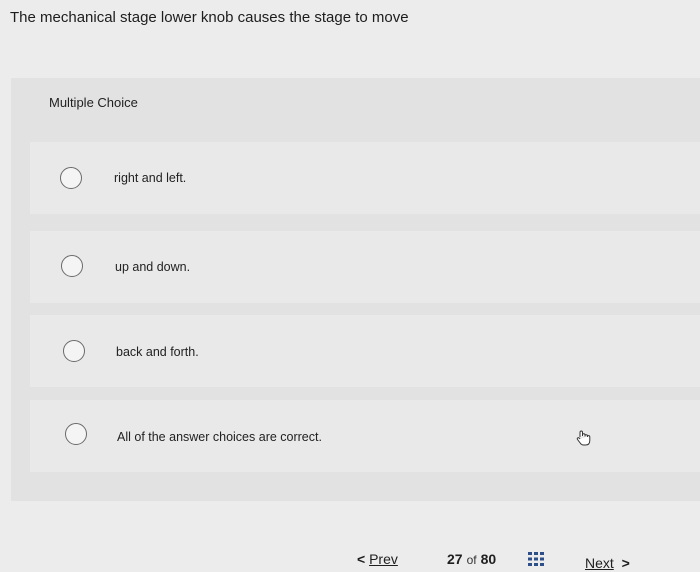 The image size is (700, 572). What do you see at coordinates (599, 563) in the screenshot?
I see `next-label: Next` at bounding box center [599, 563].